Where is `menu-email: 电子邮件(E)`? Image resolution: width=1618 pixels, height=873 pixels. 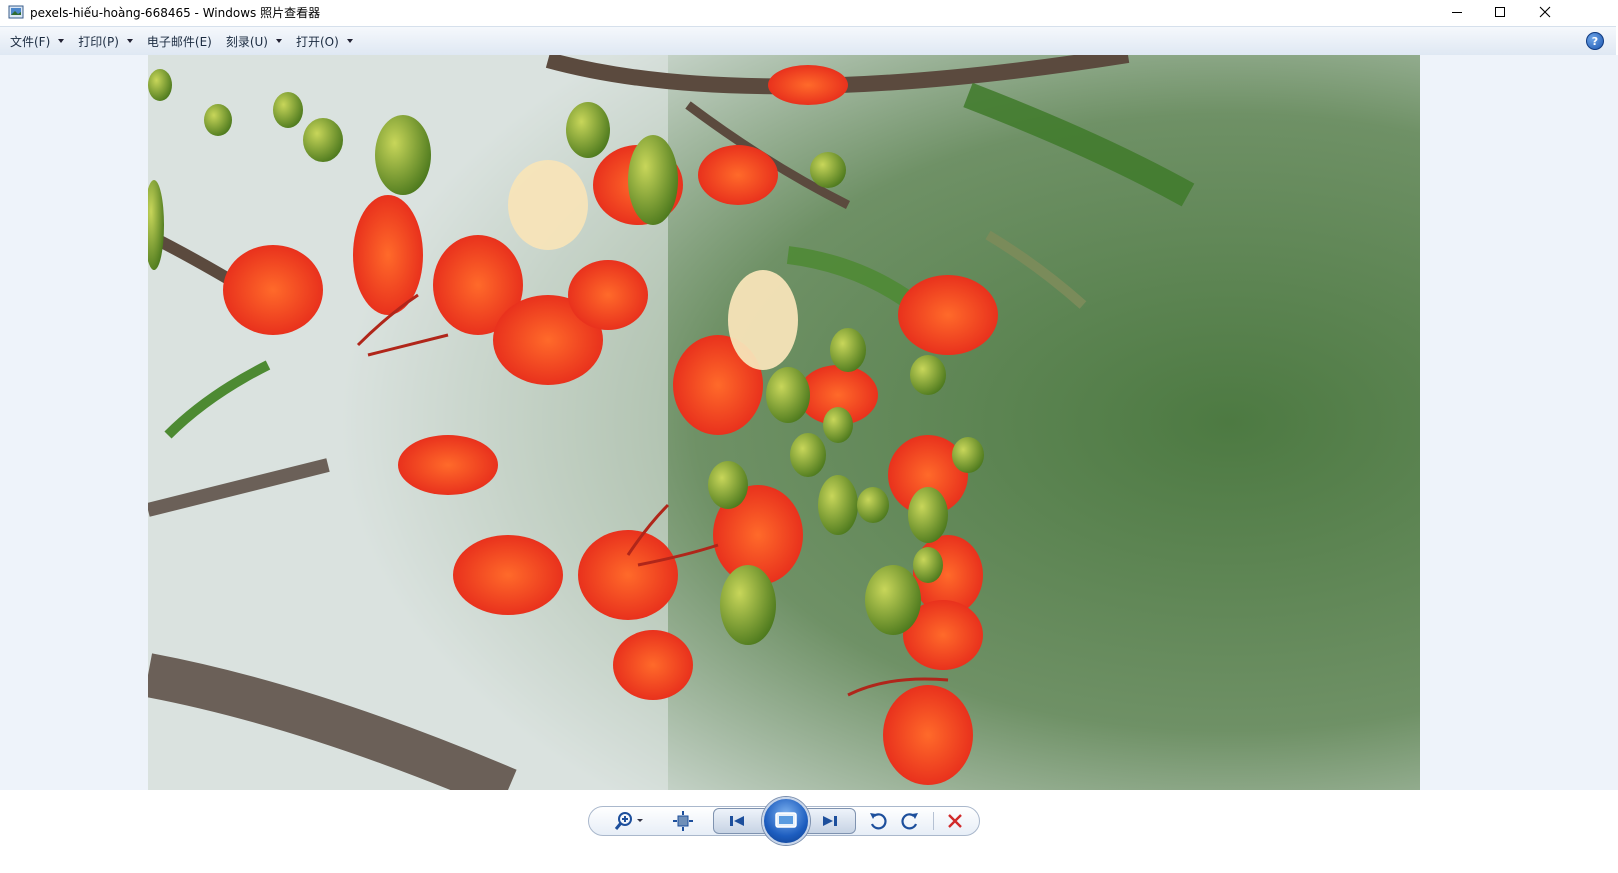
menu-email: 电子邮件(E) is located at coordinates (179, 41).